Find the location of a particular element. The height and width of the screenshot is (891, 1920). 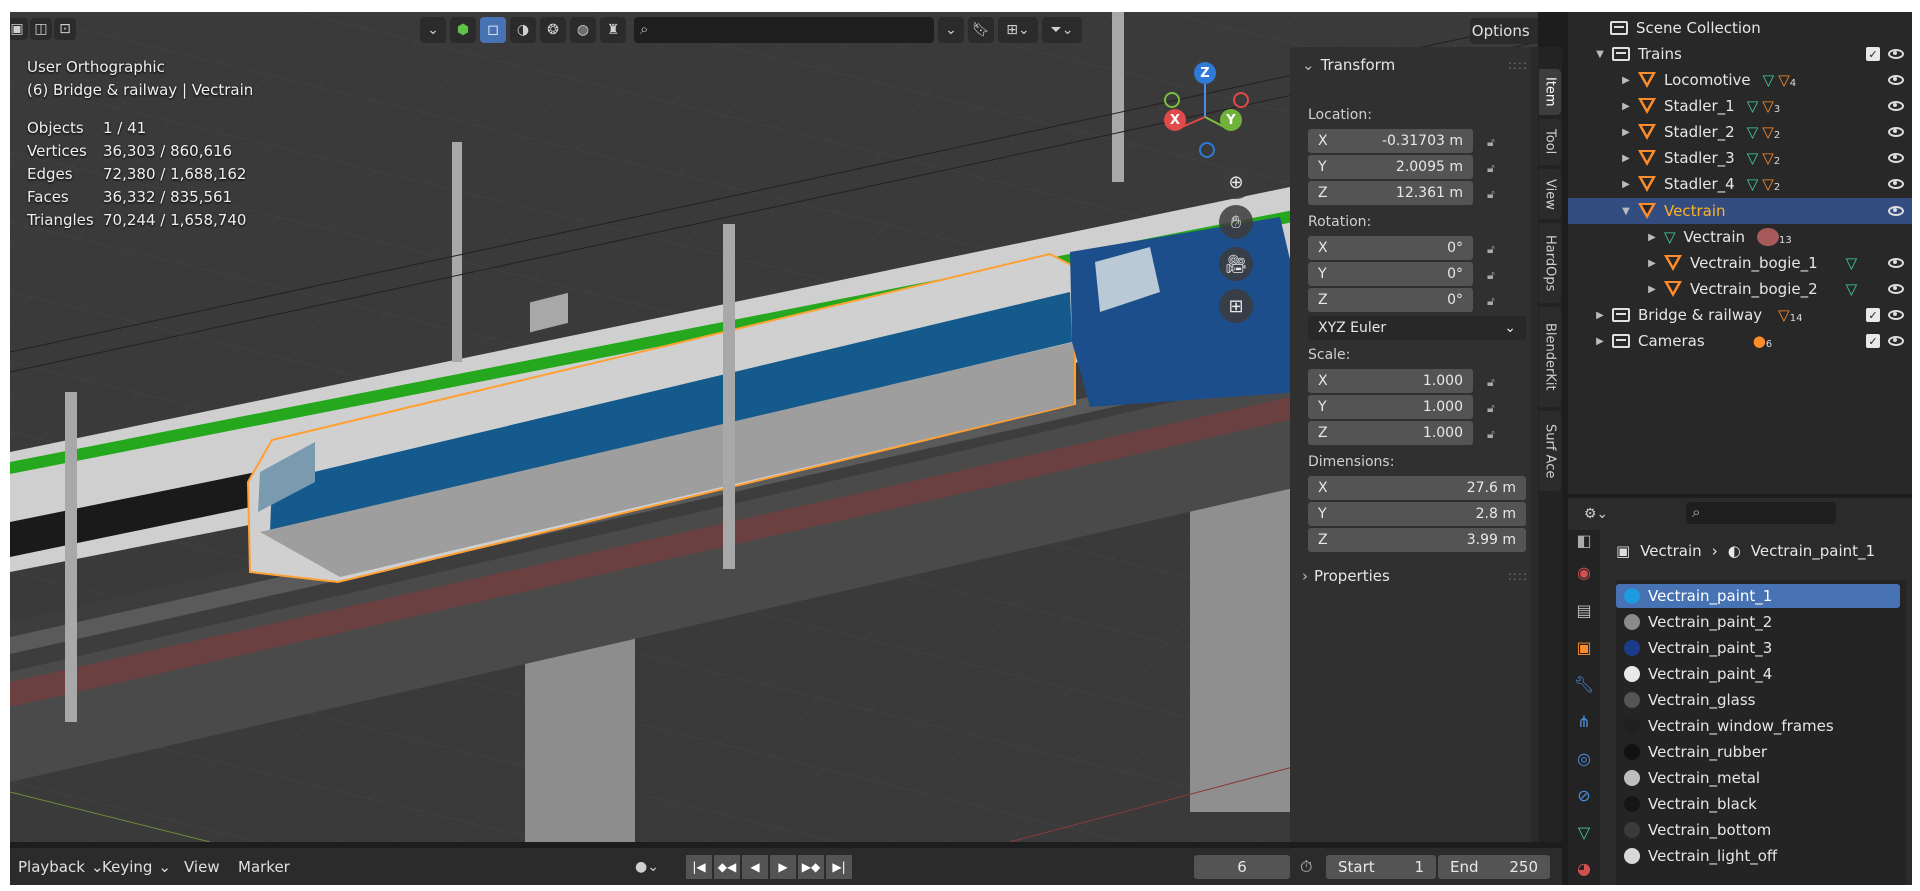

dimensions-z-field: Z 3.99 m is located at coordinates (1417, 540).